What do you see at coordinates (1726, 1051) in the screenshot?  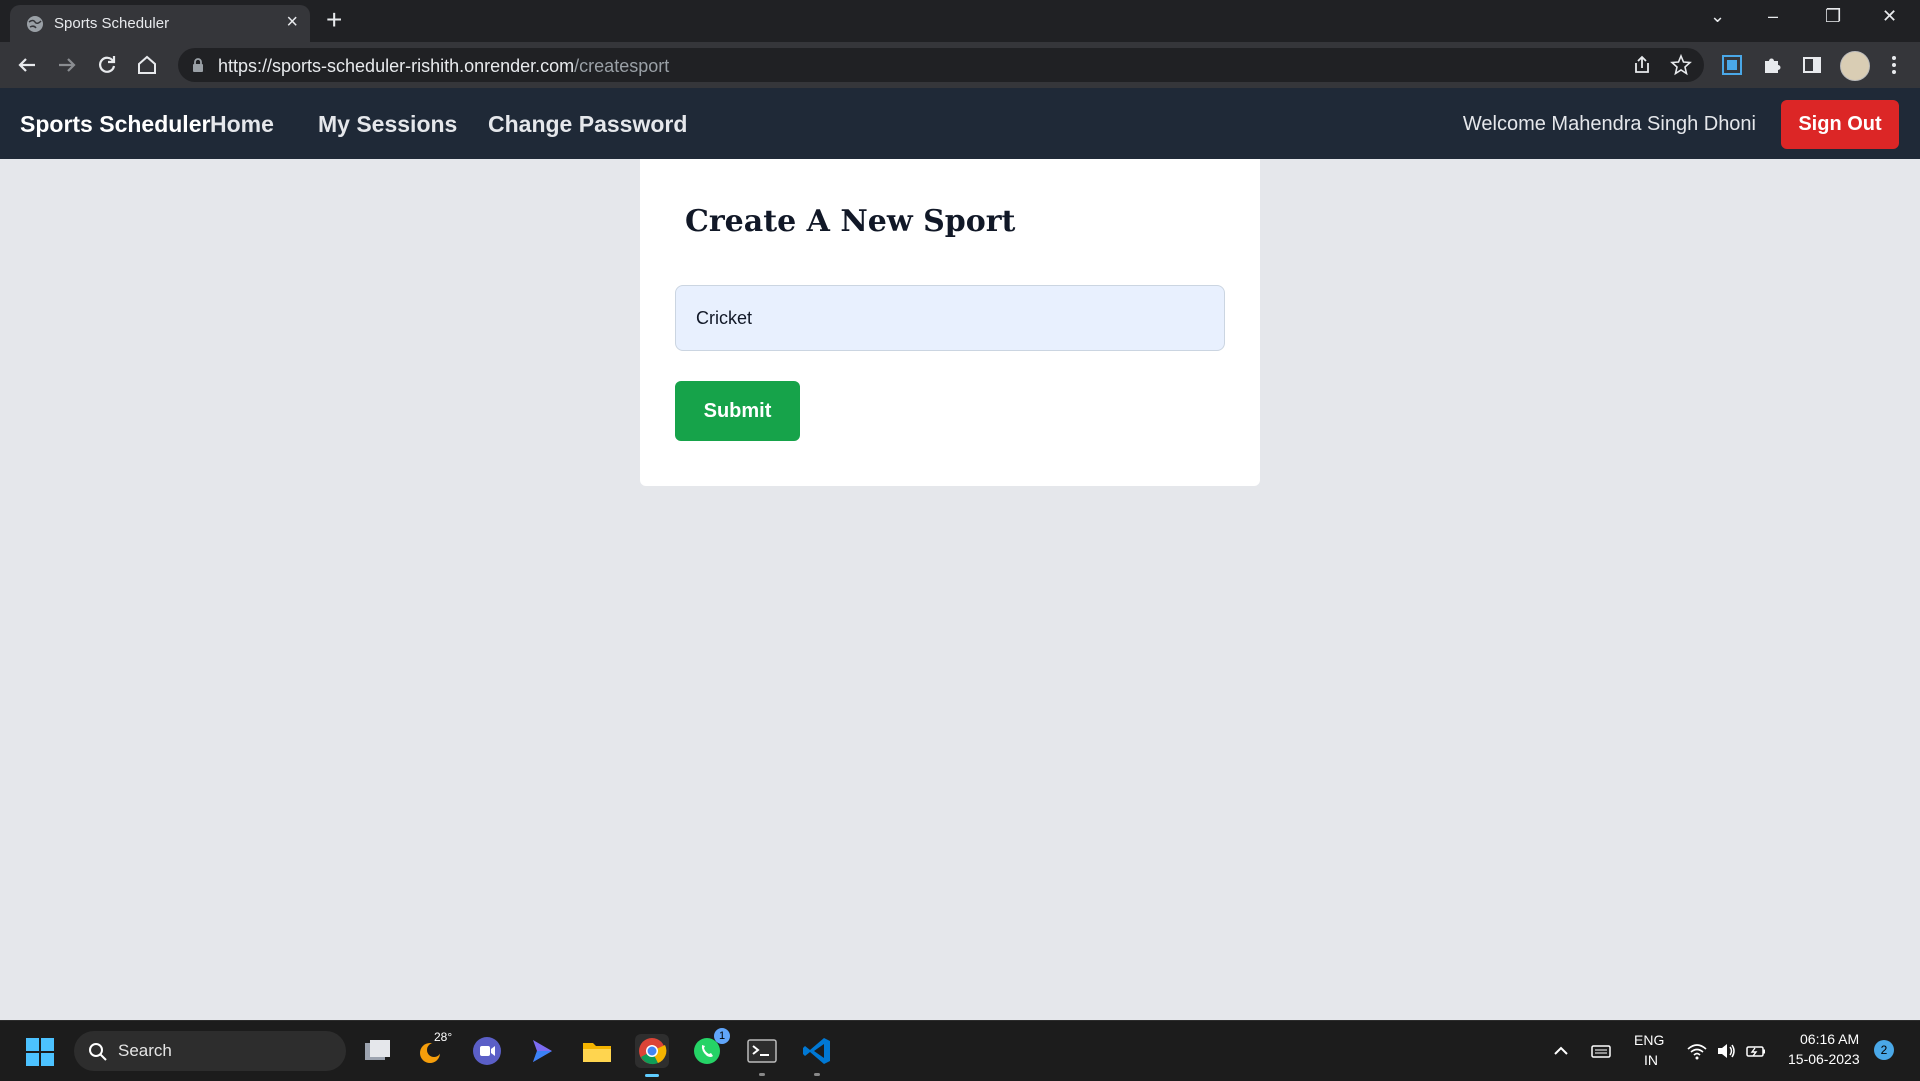 I see `volume-icon` at bounding box center [1726, 1051].